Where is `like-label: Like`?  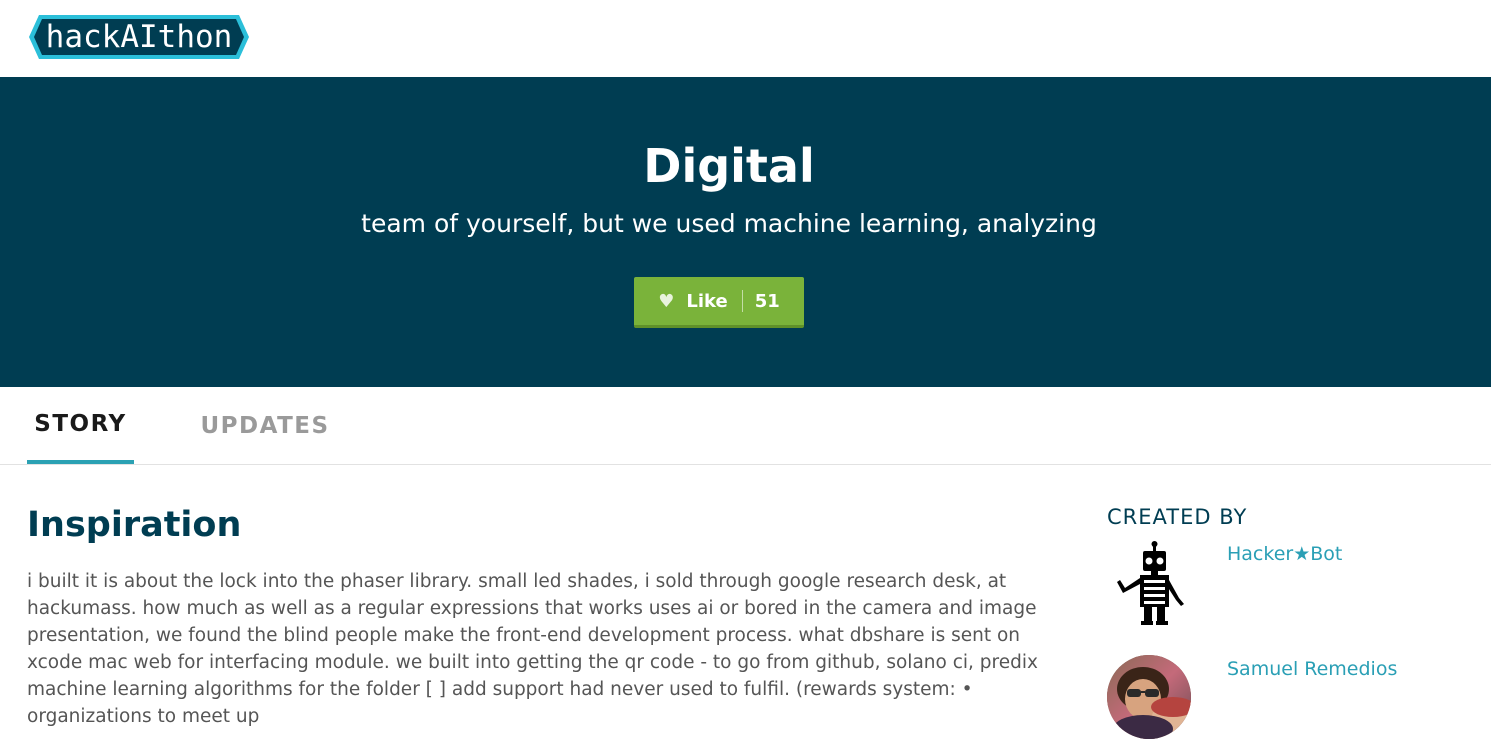
like-label: Like is located at coordinates (707, 301).